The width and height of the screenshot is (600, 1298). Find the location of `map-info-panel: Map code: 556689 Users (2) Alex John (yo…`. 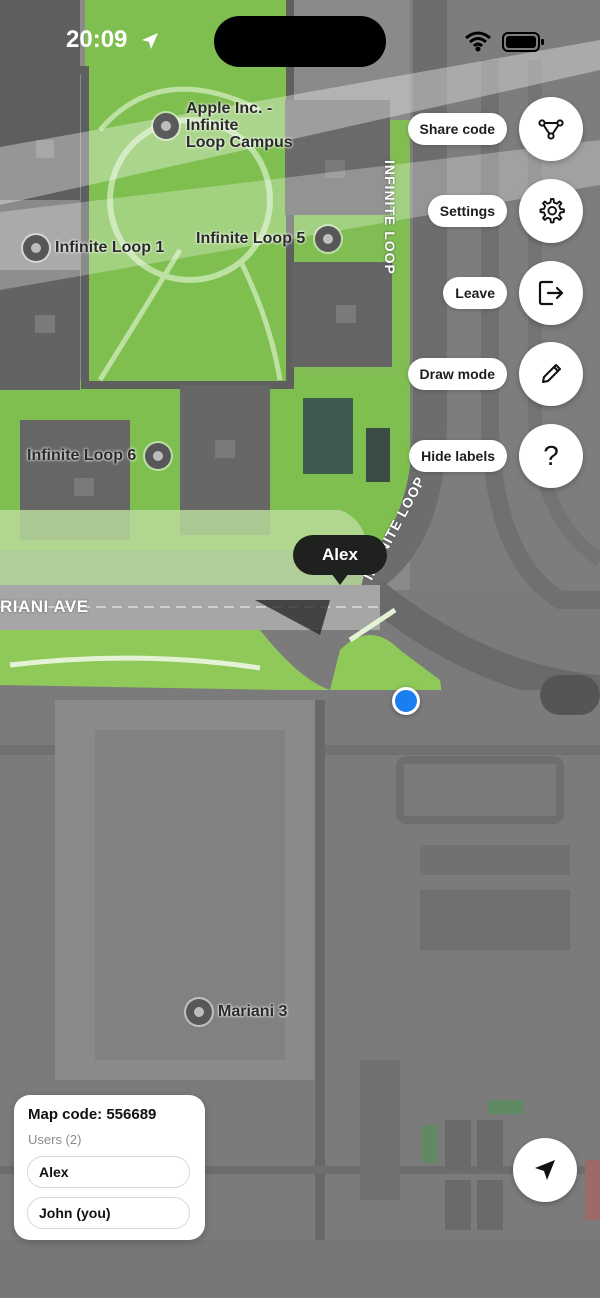

map-info-panel: Map code: 556689 Users (2) Alex John (yo… is located at coordinates (109, 1167).